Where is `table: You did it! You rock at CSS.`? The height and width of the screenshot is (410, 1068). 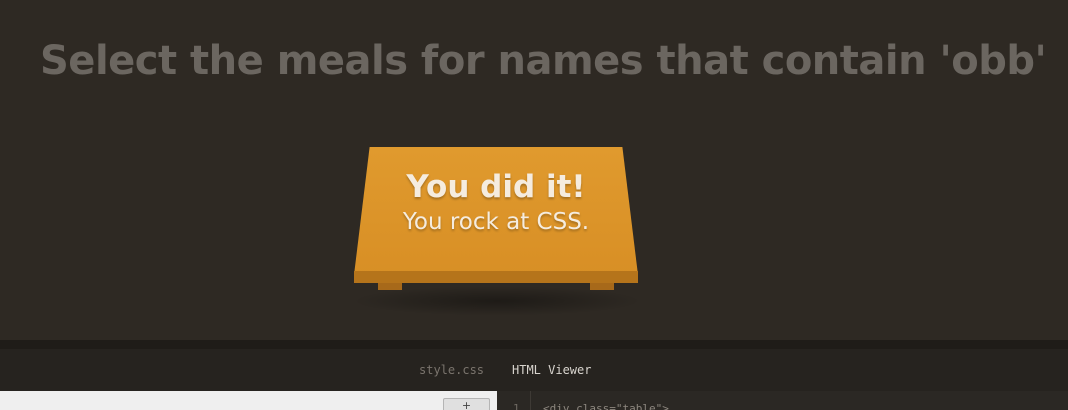
table: You did it! You rock at CSS. is located at coordinates (496, 219).